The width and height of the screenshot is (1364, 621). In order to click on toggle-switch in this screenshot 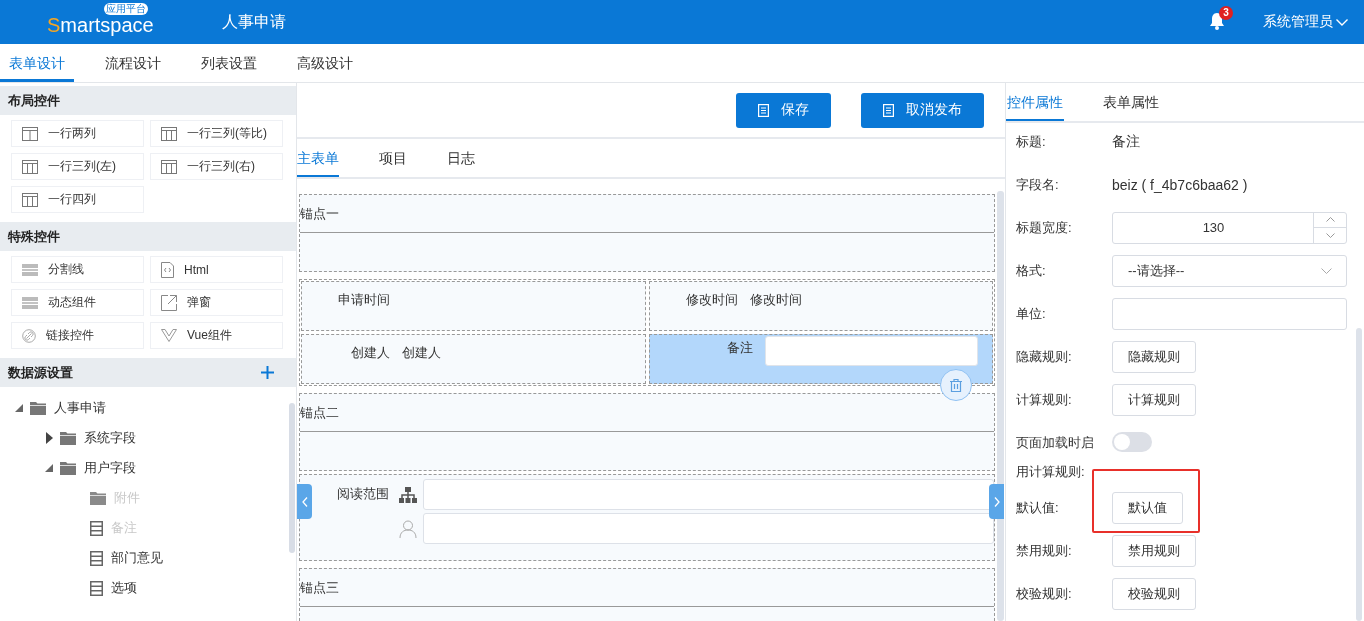, I will do `click(1132, 442)`.